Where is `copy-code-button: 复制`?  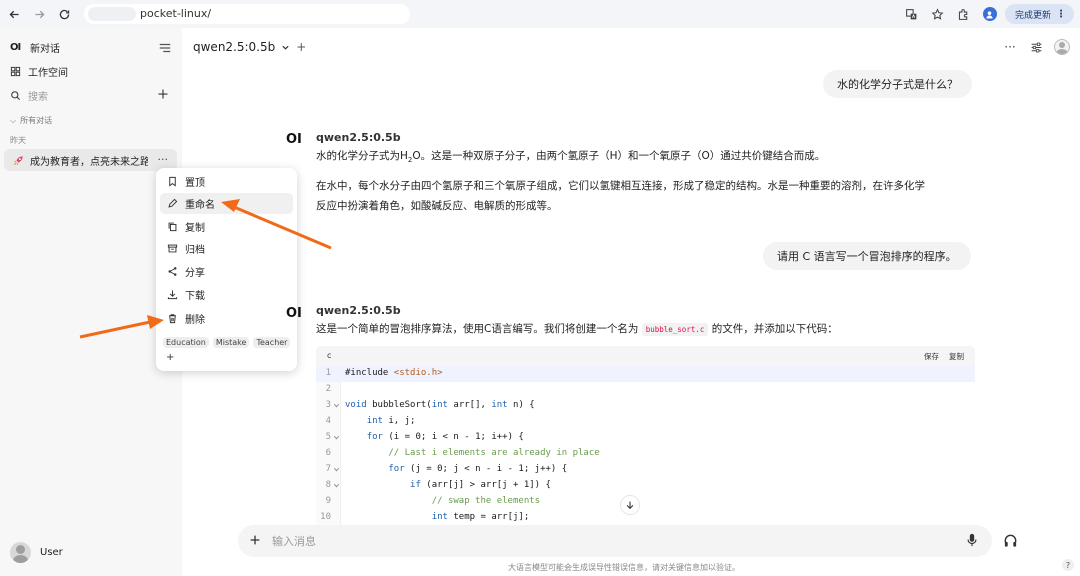 copy-code-button: 复制 is located at coordinates (956, 356).